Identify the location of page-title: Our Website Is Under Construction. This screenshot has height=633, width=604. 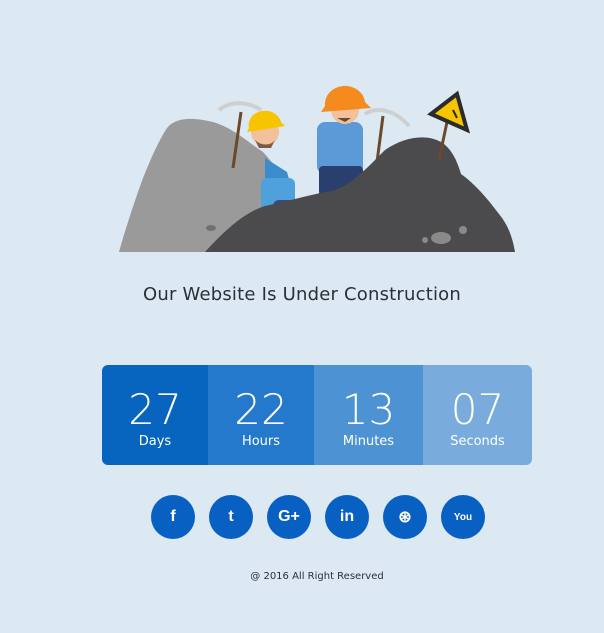
(302, 294).